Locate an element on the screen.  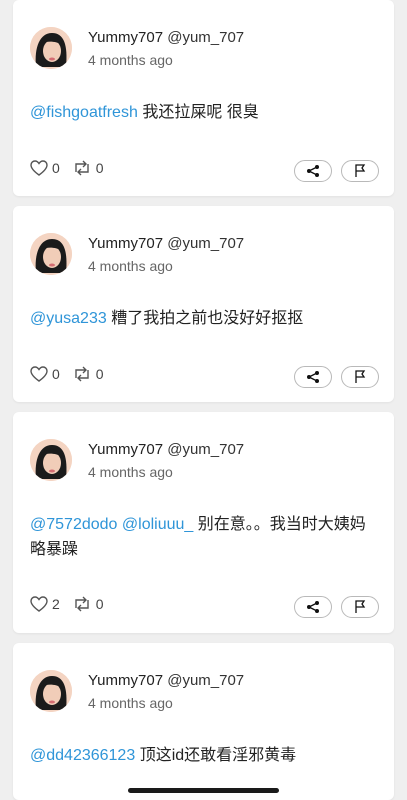
mention-link: @dd42366123 is located at coordinates (82, 755).